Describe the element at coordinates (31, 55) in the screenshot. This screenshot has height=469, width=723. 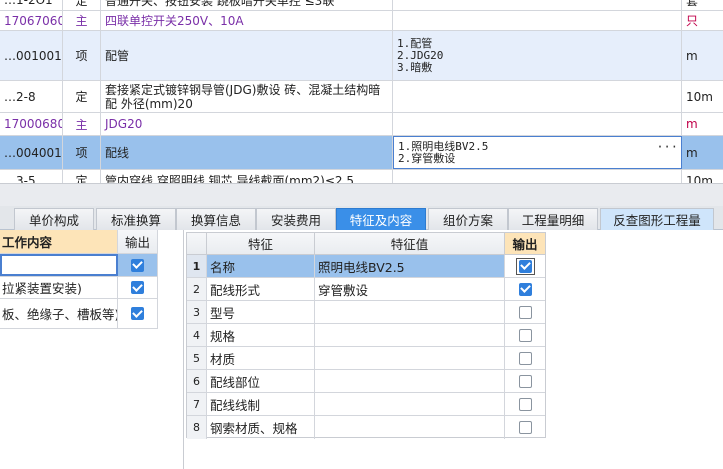
I see `item-code: …001001` at that location.